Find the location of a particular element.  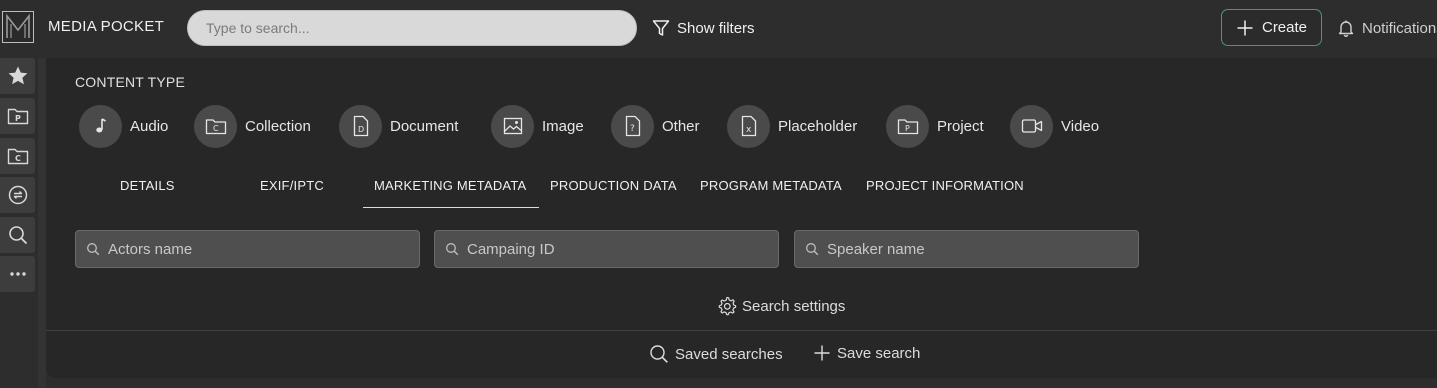

speaker-name-field is located at coordinates (966, 249).